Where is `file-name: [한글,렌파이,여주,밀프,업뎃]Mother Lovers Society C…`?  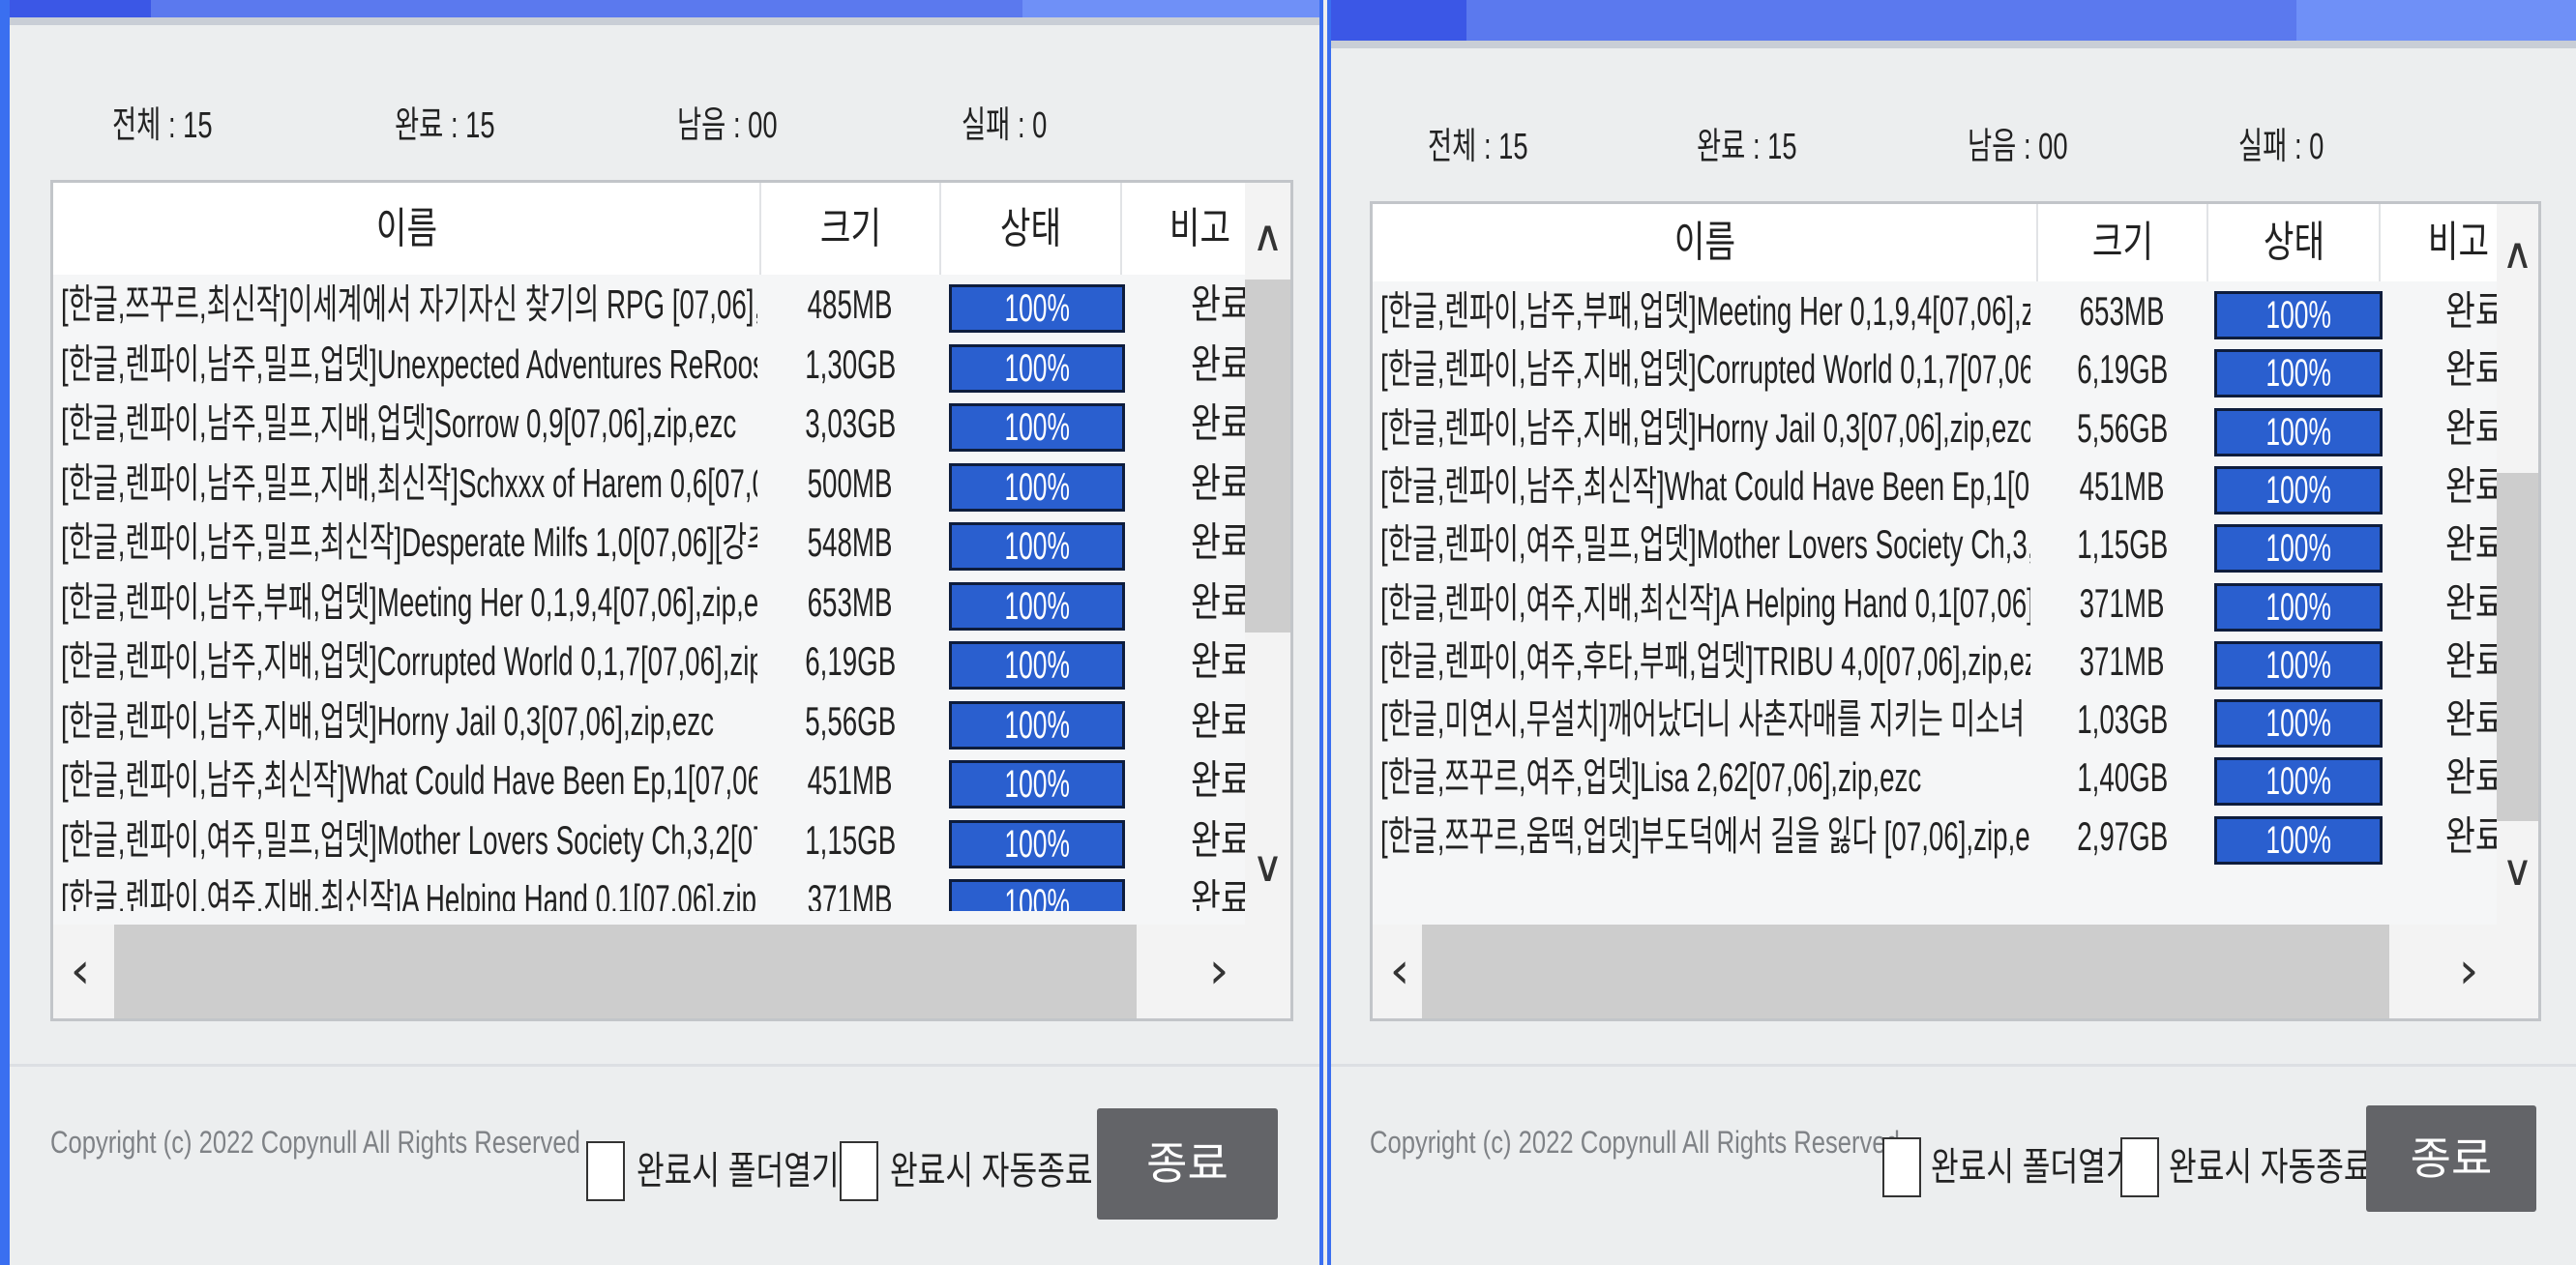 file-name: [한글,렌파이,여주,밀프,업뎃]Mother Lovers Society C… is located at coordinates (409, 839).